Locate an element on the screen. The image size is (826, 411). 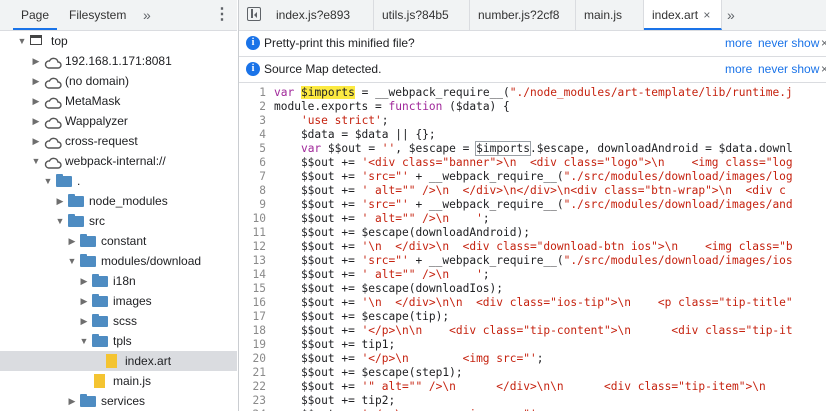
line-number: 14 is located at coordinates (252, 275).